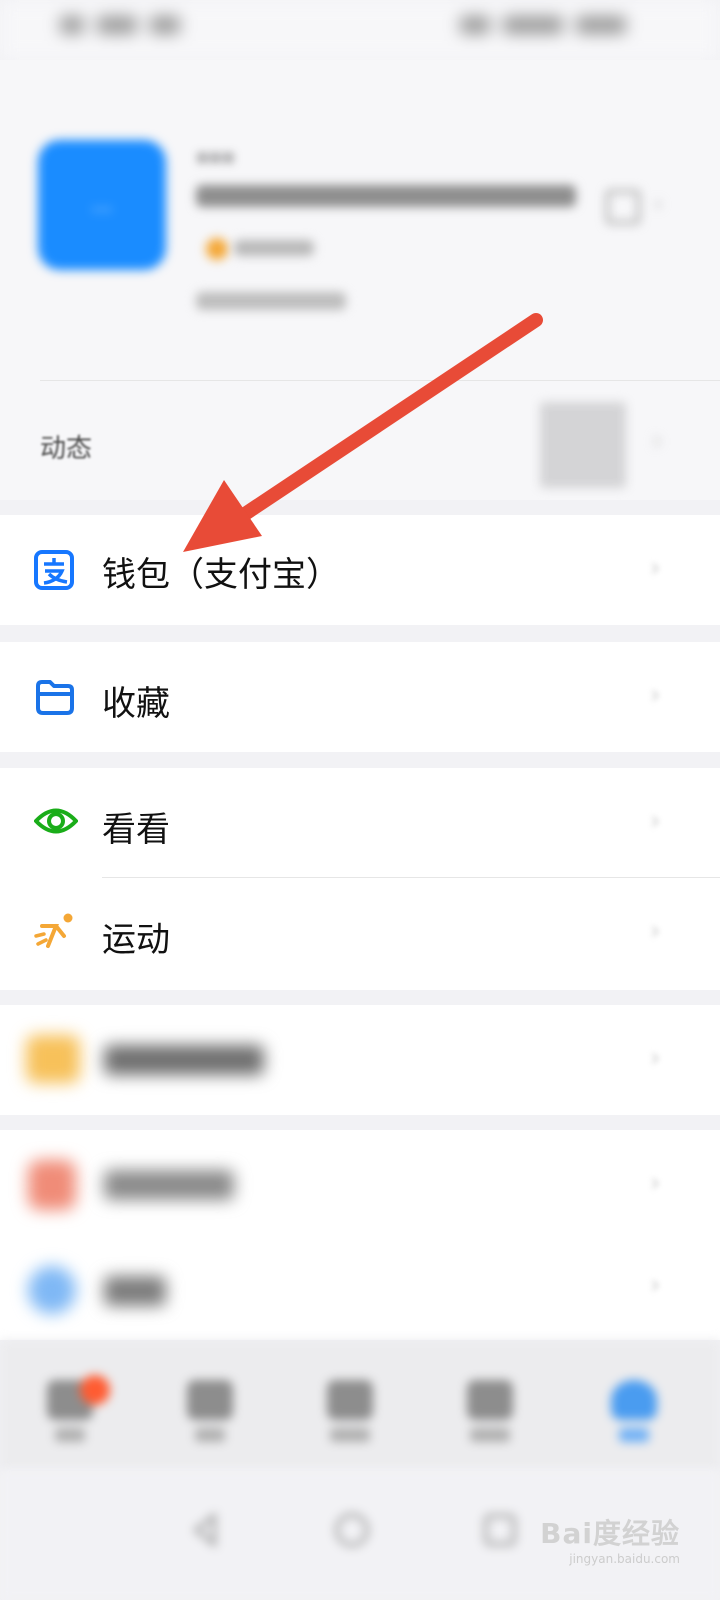 This screenshot has height=1600, width=720. What do you see at coordinates (610, 1533) in the screenshot?
I see `watermark-brand: Bai度经验` at bounding box center [610, 1533].